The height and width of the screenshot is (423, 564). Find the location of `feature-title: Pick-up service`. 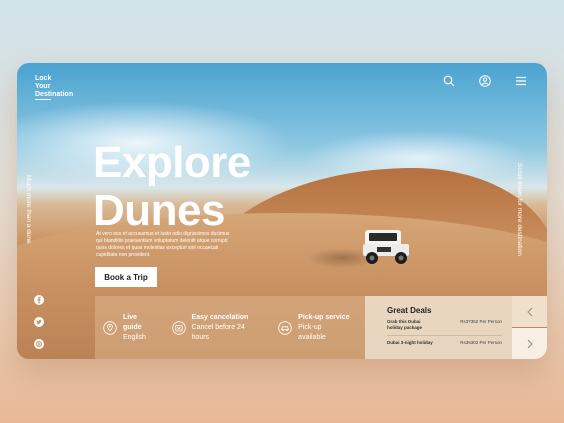

feature-title: Pick-up service is located at coordinates (324, 317).